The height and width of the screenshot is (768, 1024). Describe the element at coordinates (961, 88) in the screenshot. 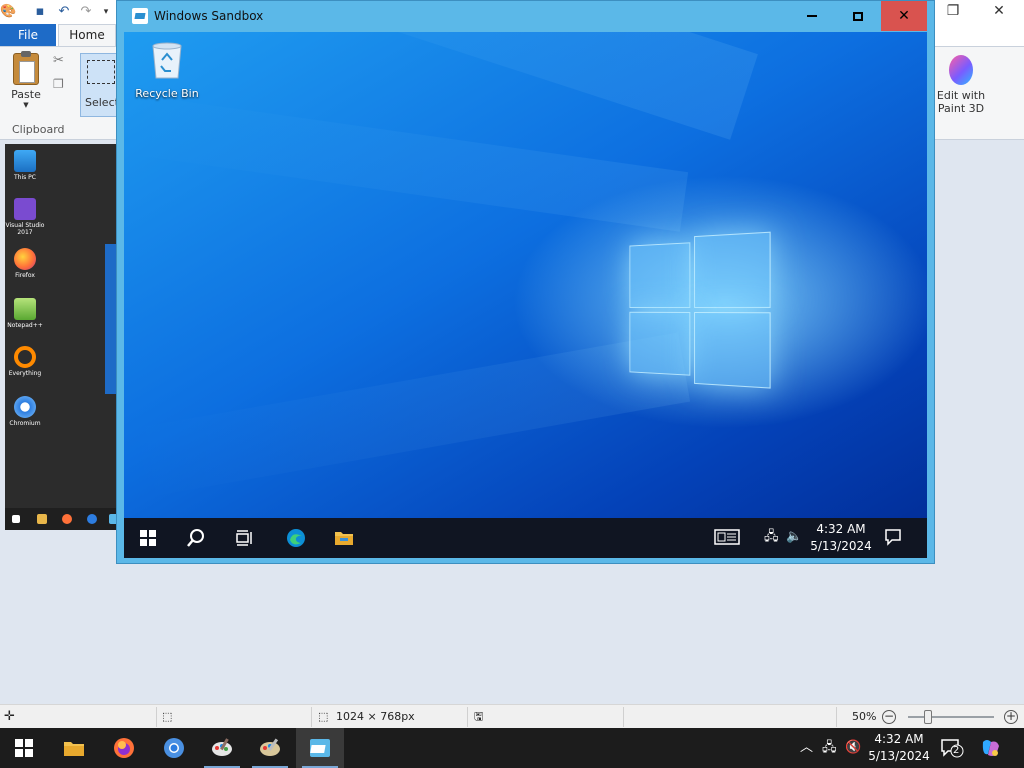

I see `edit-with-paint3d-button: Edit with Paint 3D` at that location.